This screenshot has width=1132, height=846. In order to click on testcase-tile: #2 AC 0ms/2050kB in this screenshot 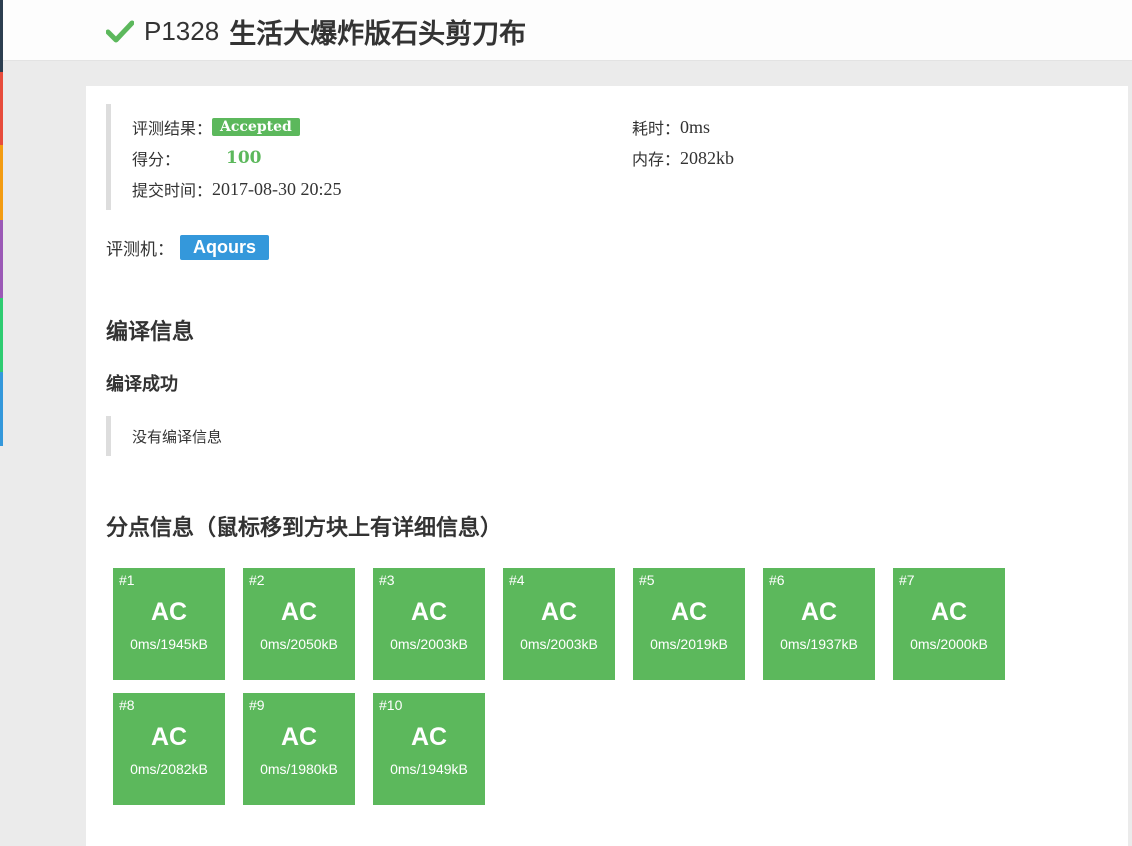, I will do `click(299, 624)`.